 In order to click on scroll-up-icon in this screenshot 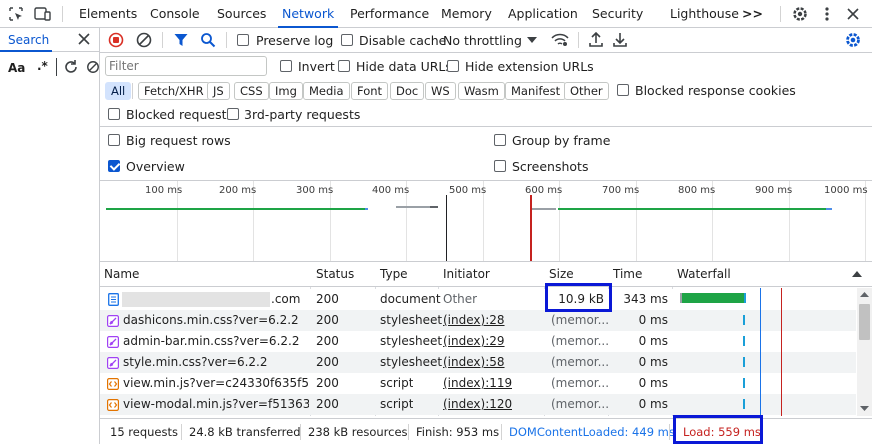, I will do `click(864, 294)`.